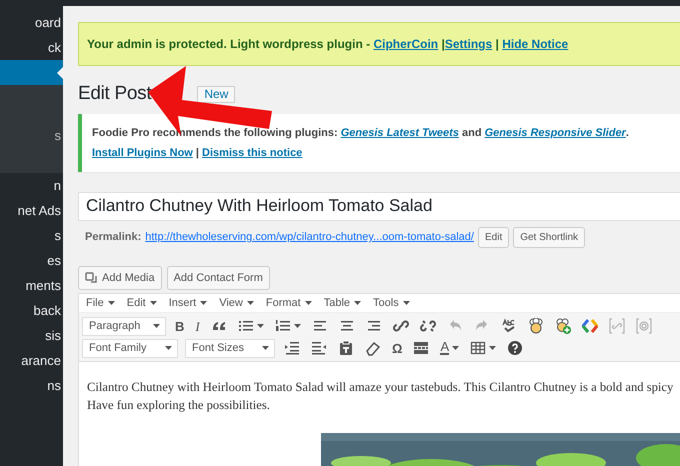  Describe the element at coordinates (31, 22) in the screenshot. I see `sidebar-item: oard` at that location.